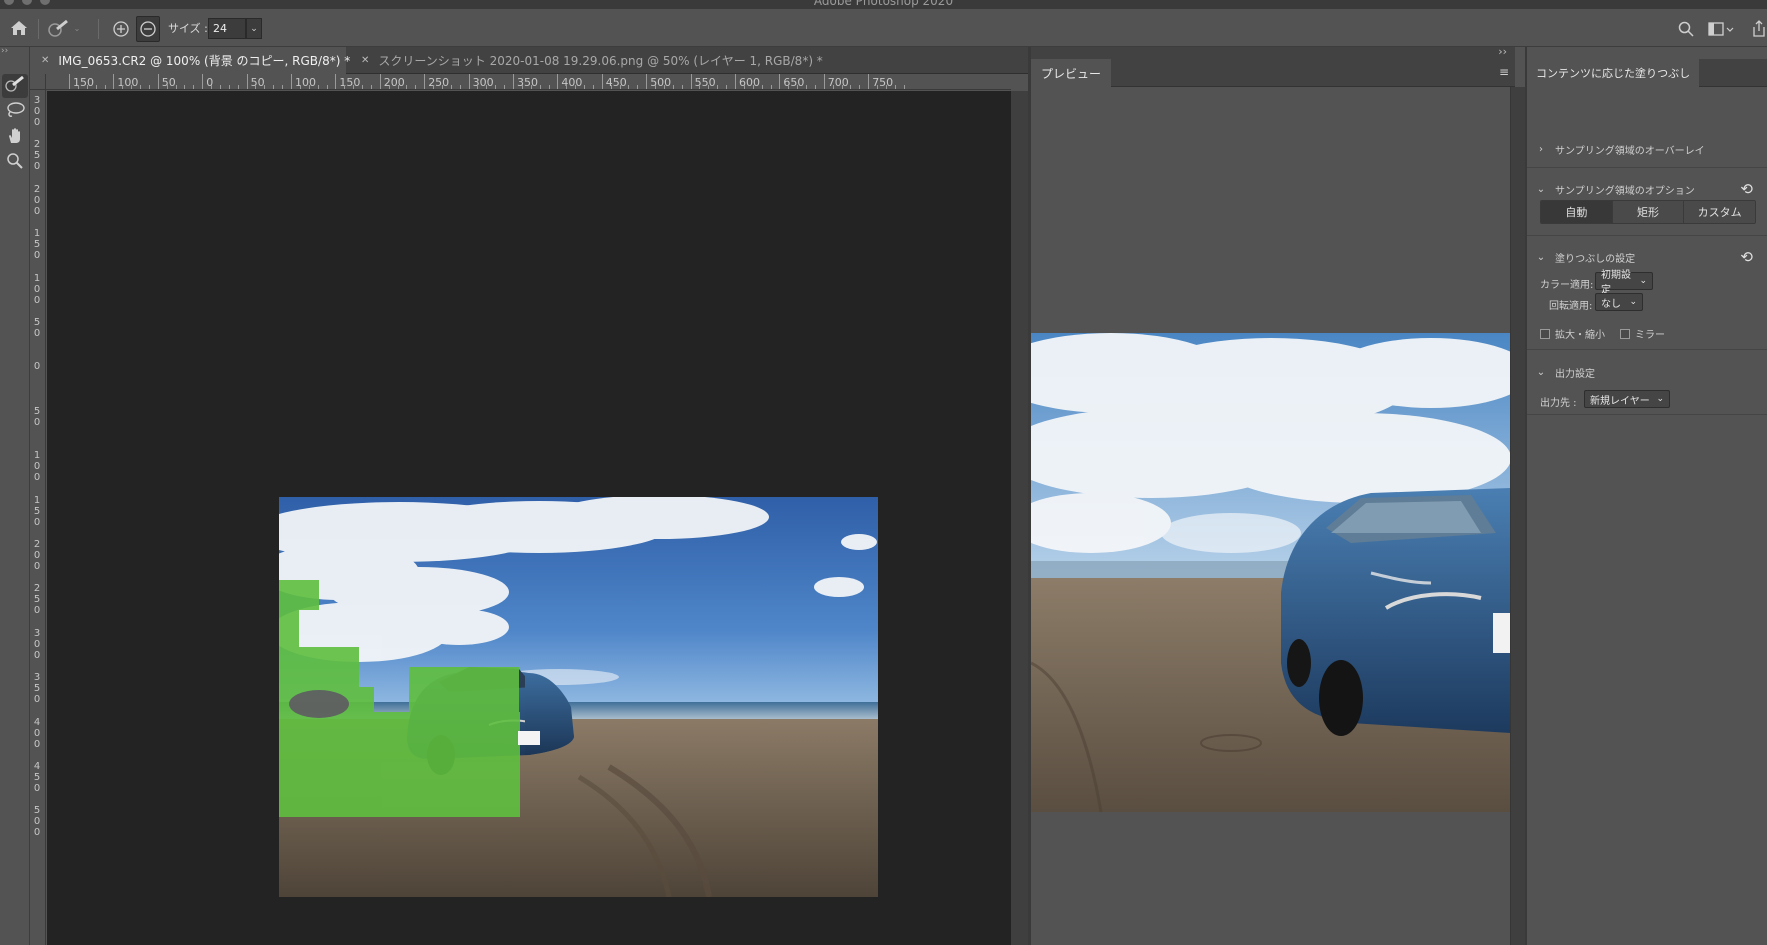 The image size is (1767, 945). What do you see at coordinates (1580, 335) in the screenshot?
I see `checkbox-label: 拡大・縮小` at bounding box center [1580, 335].